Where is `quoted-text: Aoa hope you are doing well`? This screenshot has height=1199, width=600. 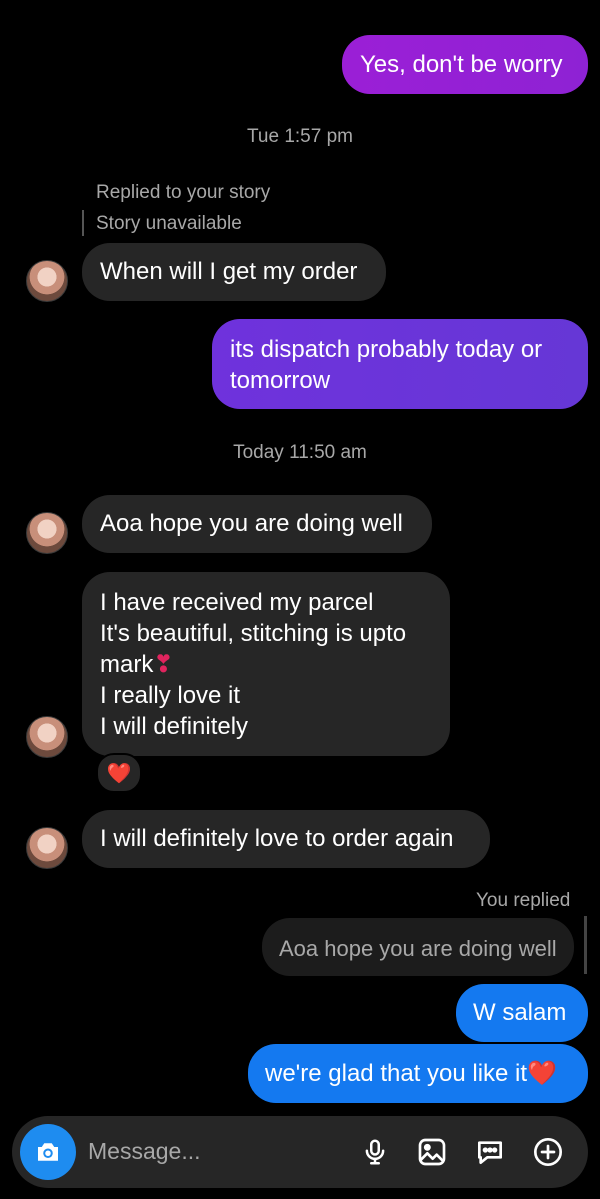 quoted-text: Aoa hope you are doing well is located at coordinates (418, 948).